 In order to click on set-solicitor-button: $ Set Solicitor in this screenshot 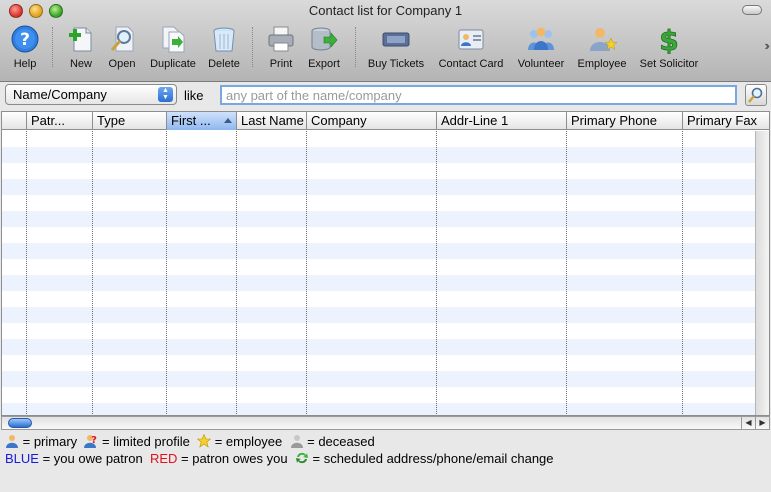, I will do `click(669, 48)`.